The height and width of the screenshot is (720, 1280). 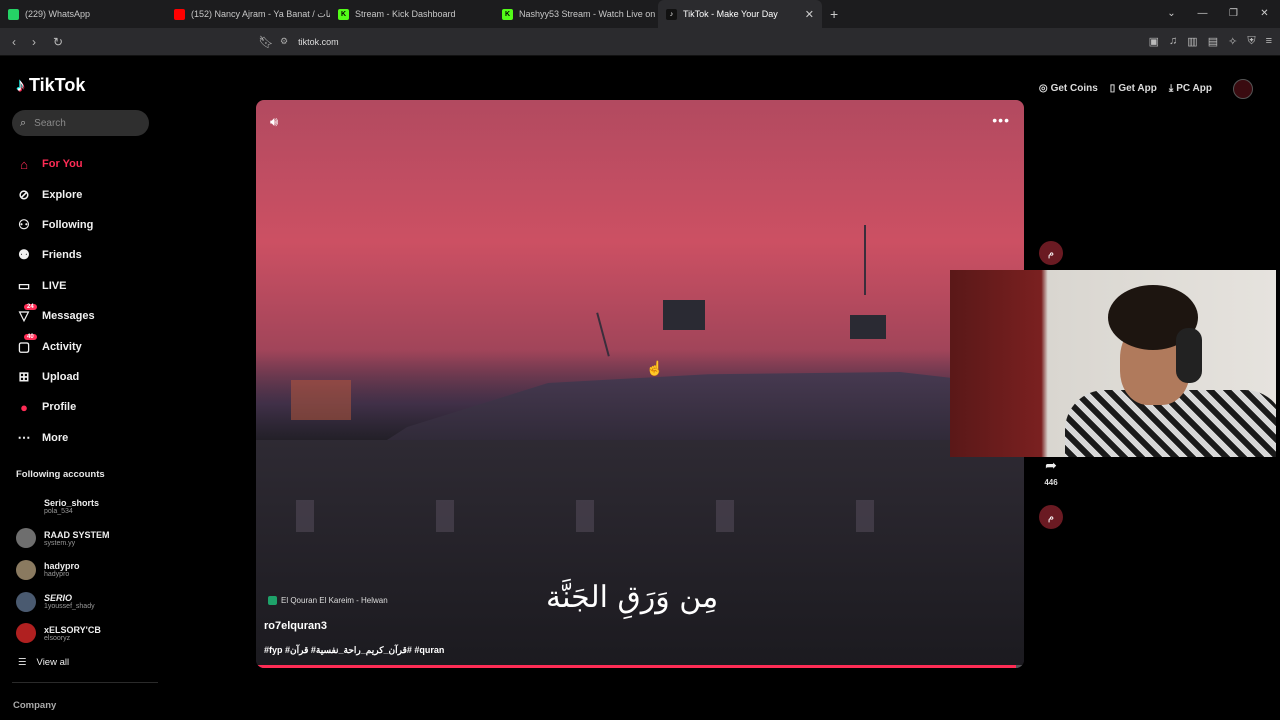 What do you see at coordinates (14, 42) in the screenshot?
I see `back-icon: ‹` at bounding box center [14, 42].